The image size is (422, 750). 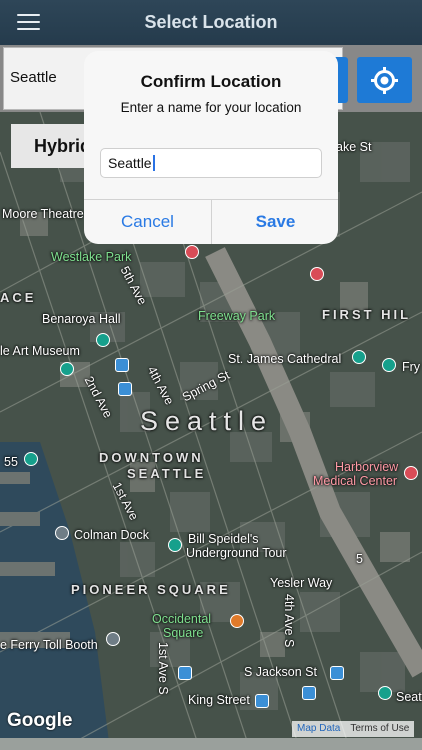 What do you see at coordinates (411, 367) in the screenshot?
I see `map-label: Fry` at bounding box center [411, 367].